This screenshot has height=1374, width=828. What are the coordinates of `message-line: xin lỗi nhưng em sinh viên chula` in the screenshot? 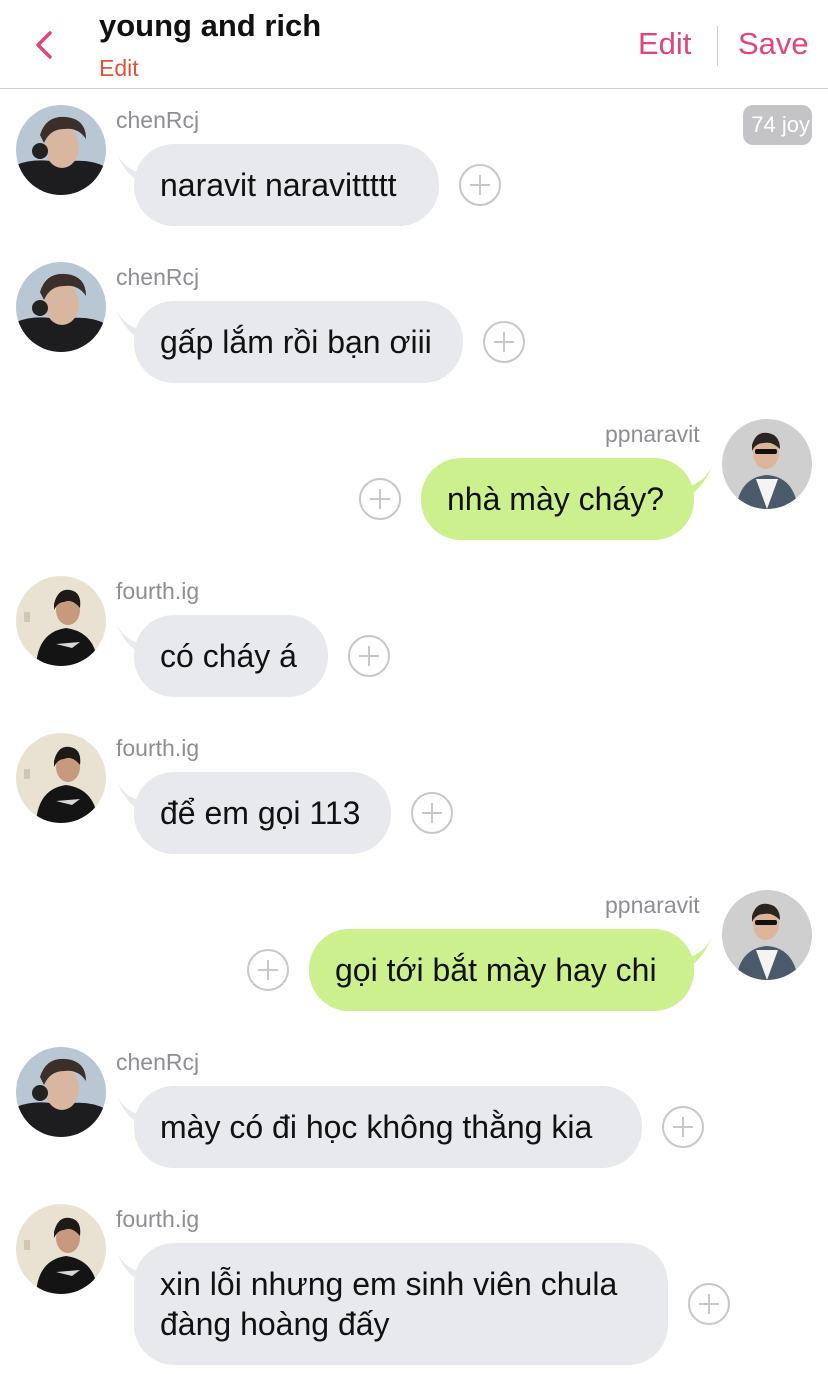 It's located at (389, 1284).